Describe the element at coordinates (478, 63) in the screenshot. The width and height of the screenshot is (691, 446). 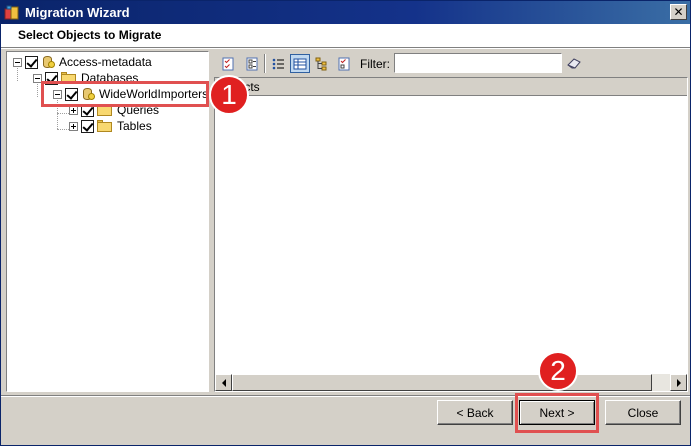
I see `filter-input` at that location.